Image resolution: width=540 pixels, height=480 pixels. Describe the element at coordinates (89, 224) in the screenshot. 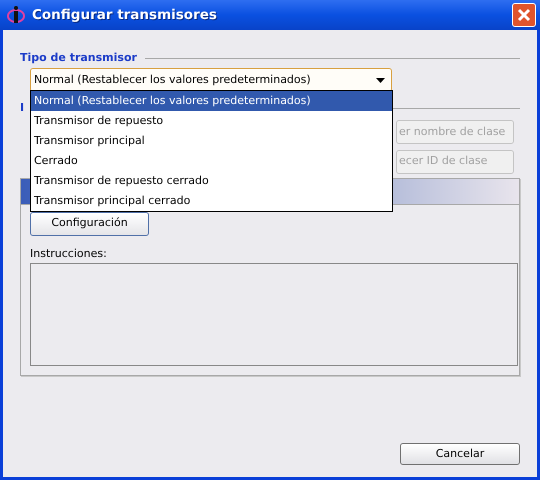

I see `configuration-button: Configuración` at that location.